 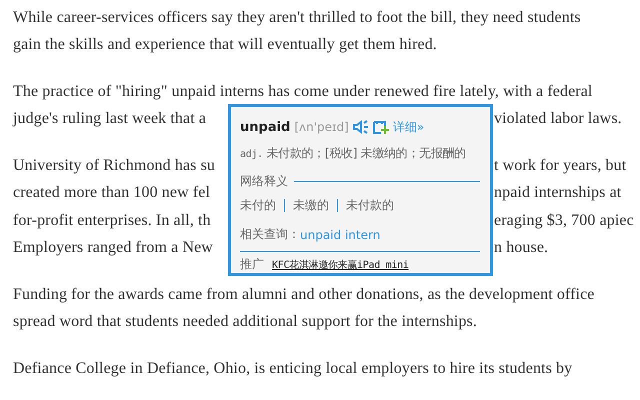 What do you see at coordinates (370, 205) in the screenshot?
I see `web-meaning: 未付款的` at bounding box center [370, 205].